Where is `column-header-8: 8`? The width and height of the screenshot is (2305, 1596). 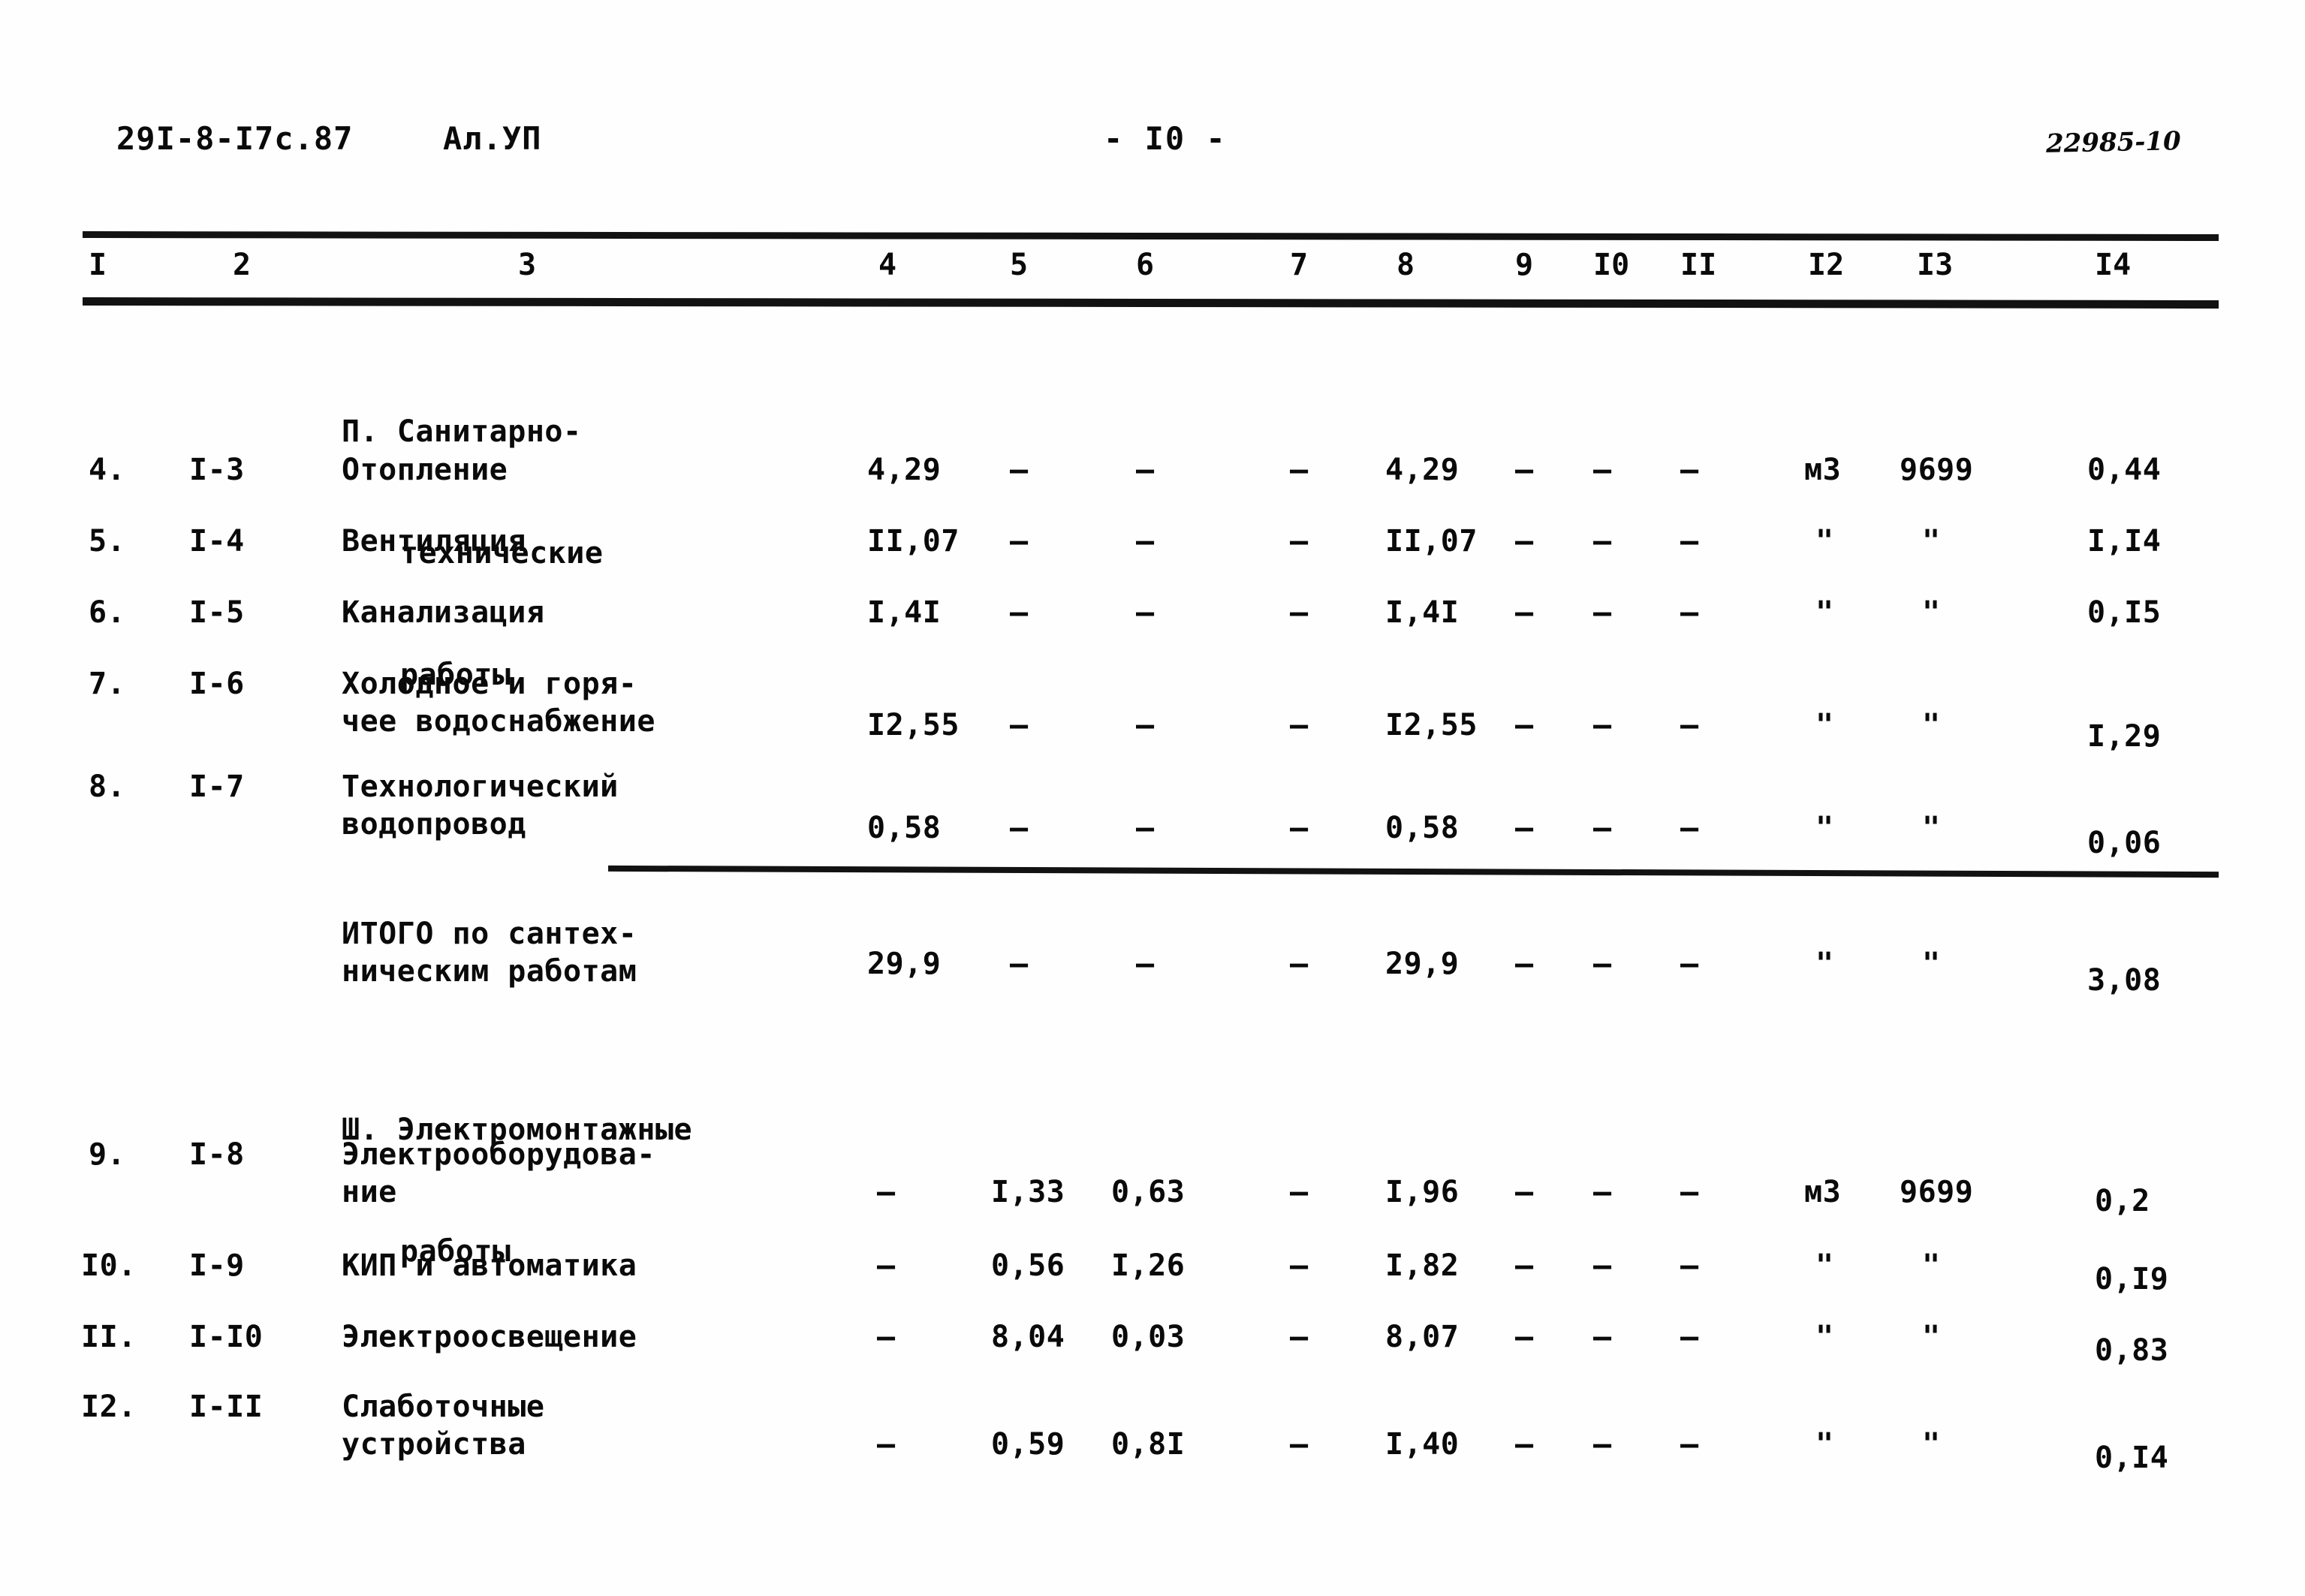
column-header-8: 8 is located at coordinates (1406, 265).